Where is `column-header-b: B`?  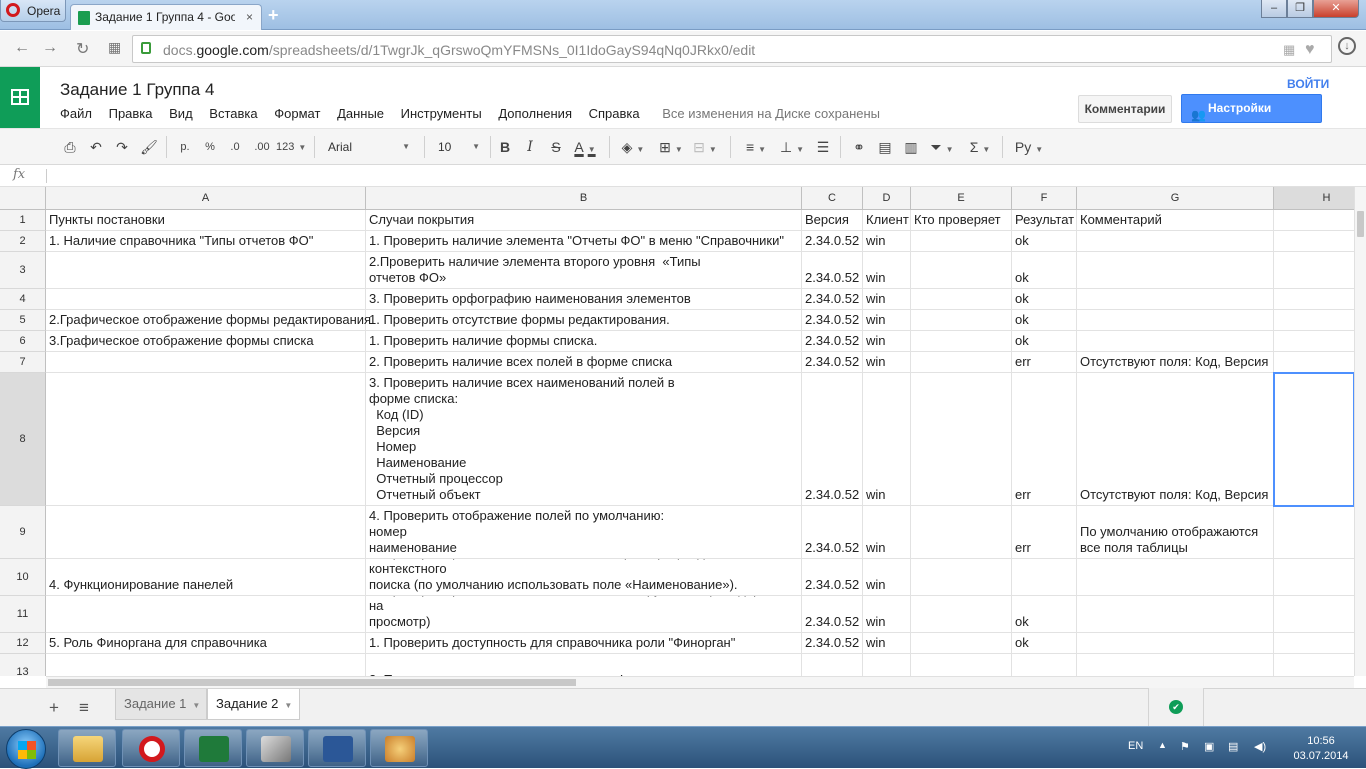
column-header-b: B is located at coordinates (584, 198).